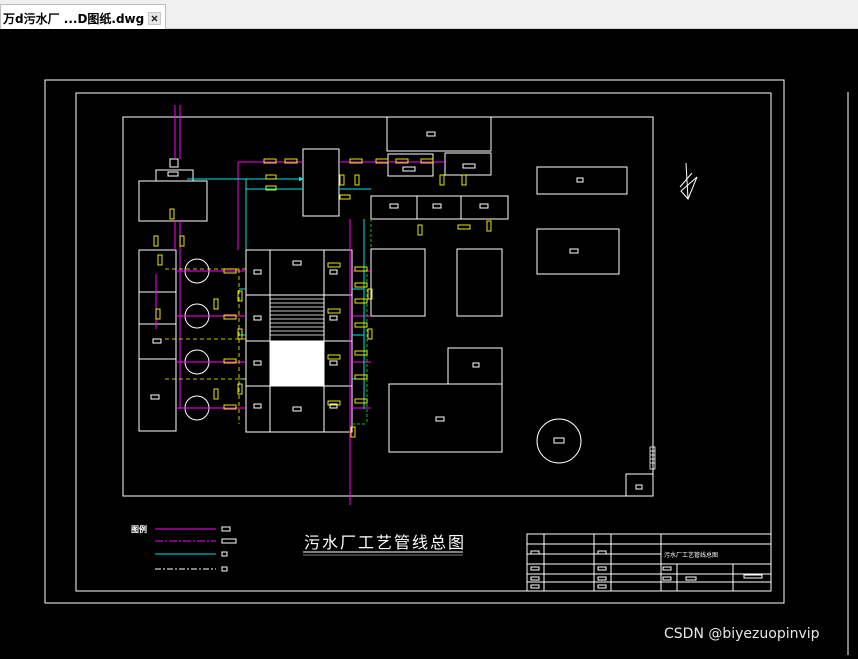  What do you see at coordinates (691, 555) in the screenshot?
I see `title-block-drawing-name: 污水厂工艺管线总图` at bounding box center [691, 555].